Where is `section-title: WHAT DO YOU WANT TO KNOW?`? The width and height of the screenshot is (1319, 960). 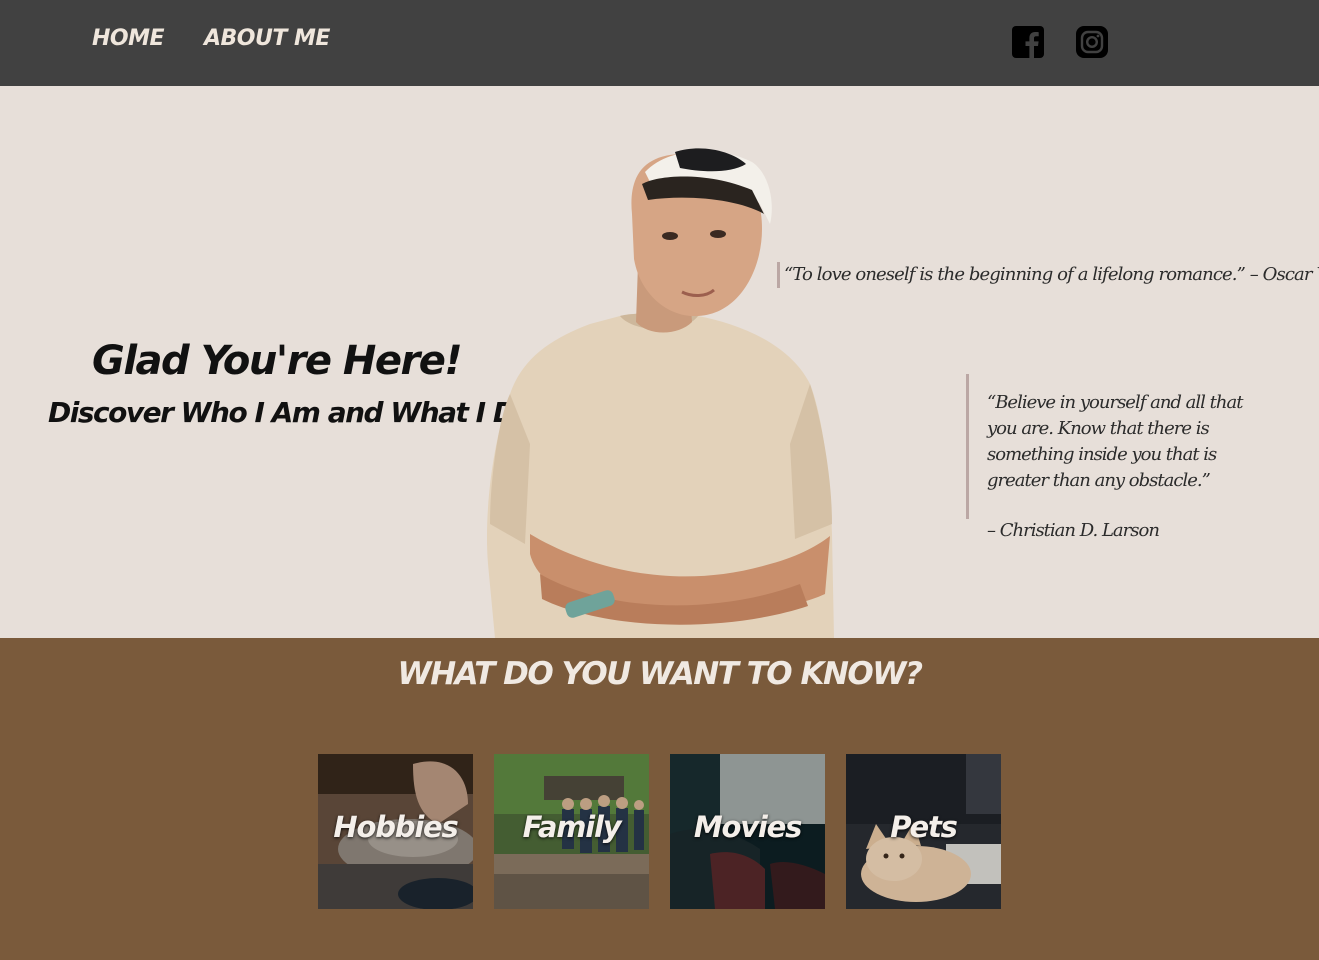
section-title: WHAT DO YOU WANT TO KNOW? is located at coordinates (660, 674).